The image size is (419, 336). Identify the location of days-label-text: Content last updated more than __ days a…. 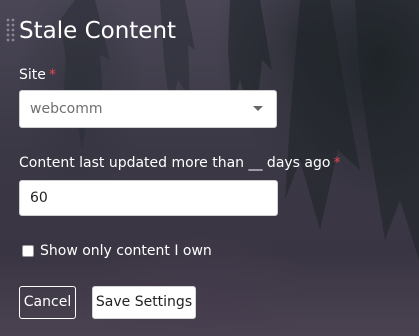
(175, 163).